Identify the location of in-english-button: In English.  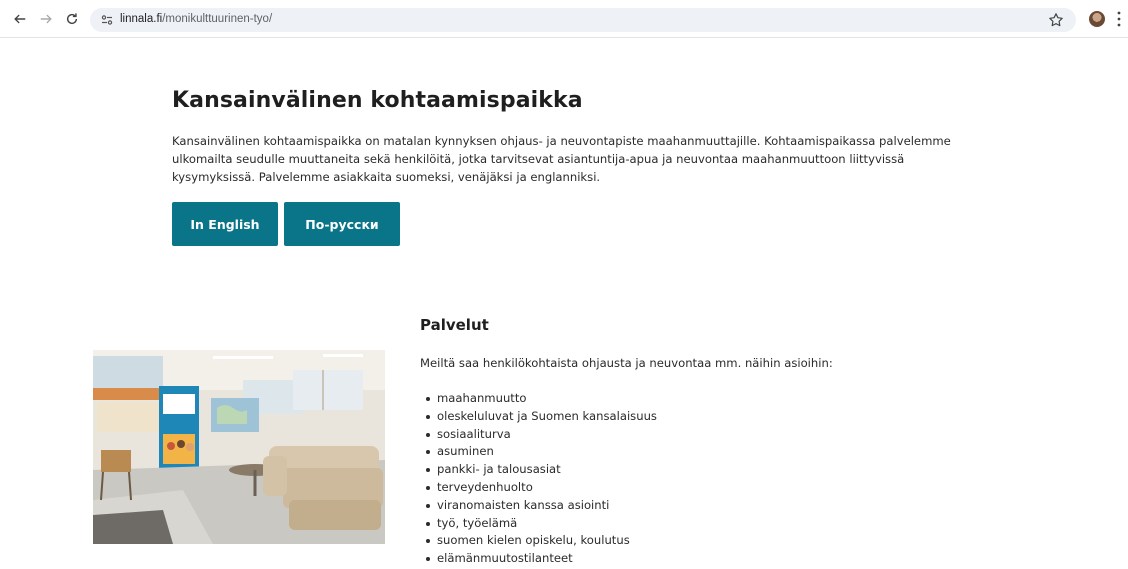
(225, 224).